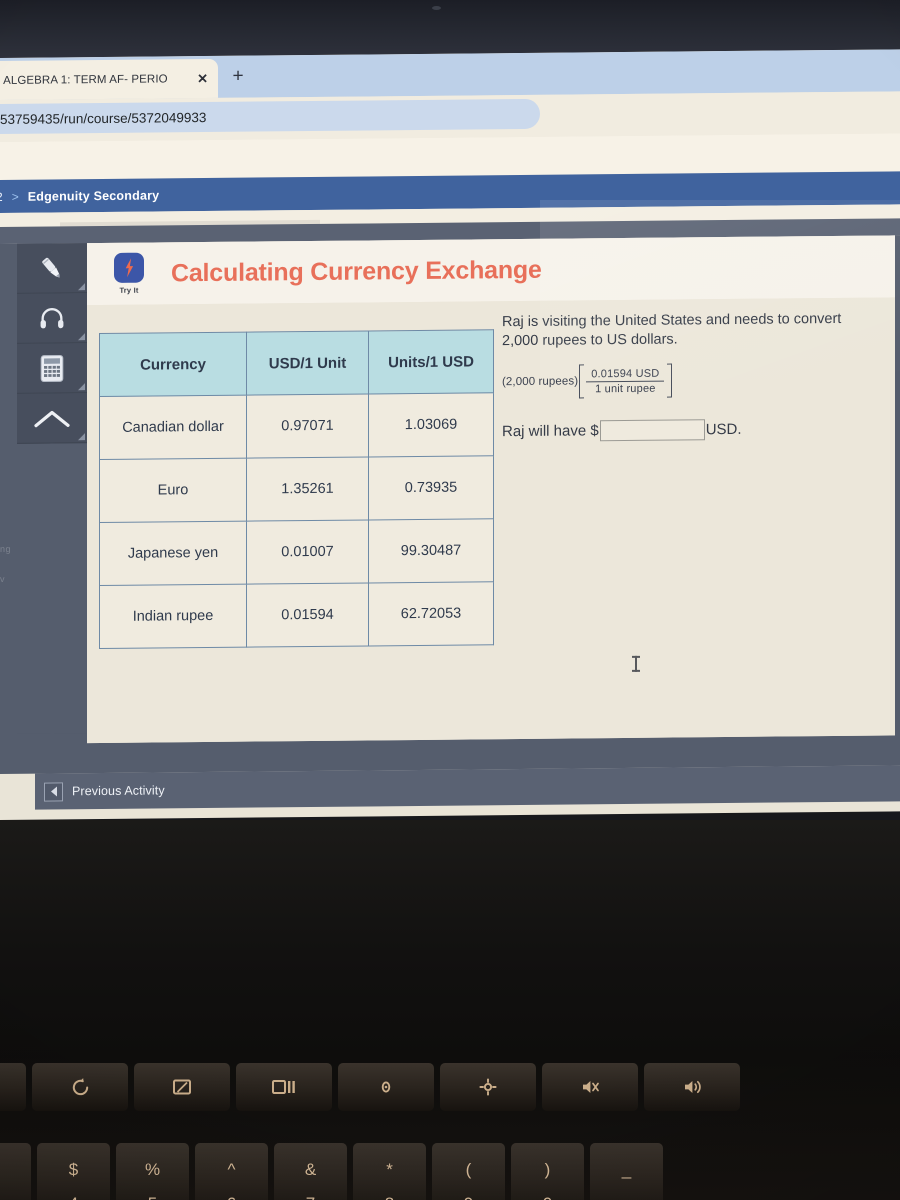  Describe the element at coordinates (270, 116) in the screenshot. I see `address-bar: 53759435/run/course/5372049933` at that location.